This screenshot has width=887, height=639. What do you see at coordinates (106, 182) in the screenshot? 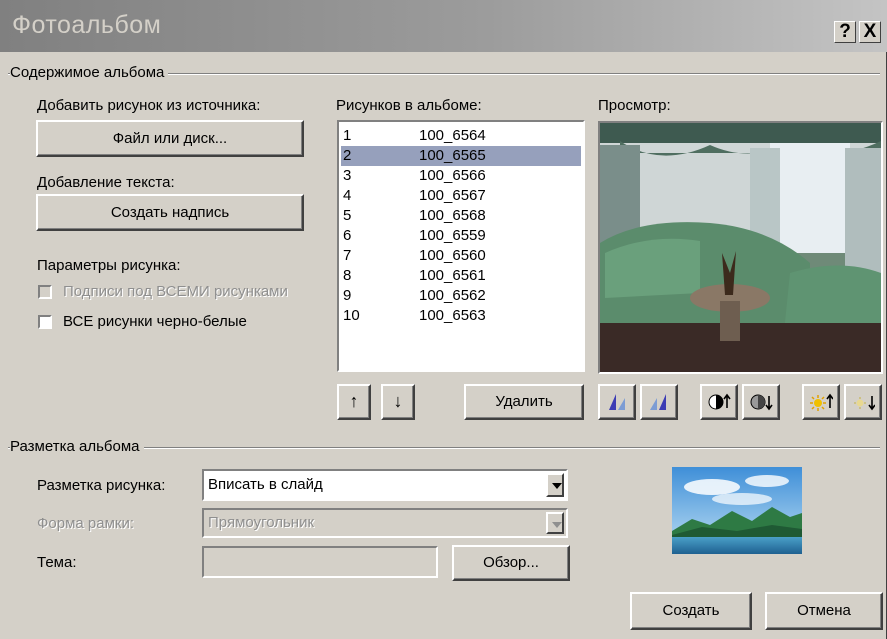
I see `add-text-label: Добавление текста:` at bounding box center [106, 182].